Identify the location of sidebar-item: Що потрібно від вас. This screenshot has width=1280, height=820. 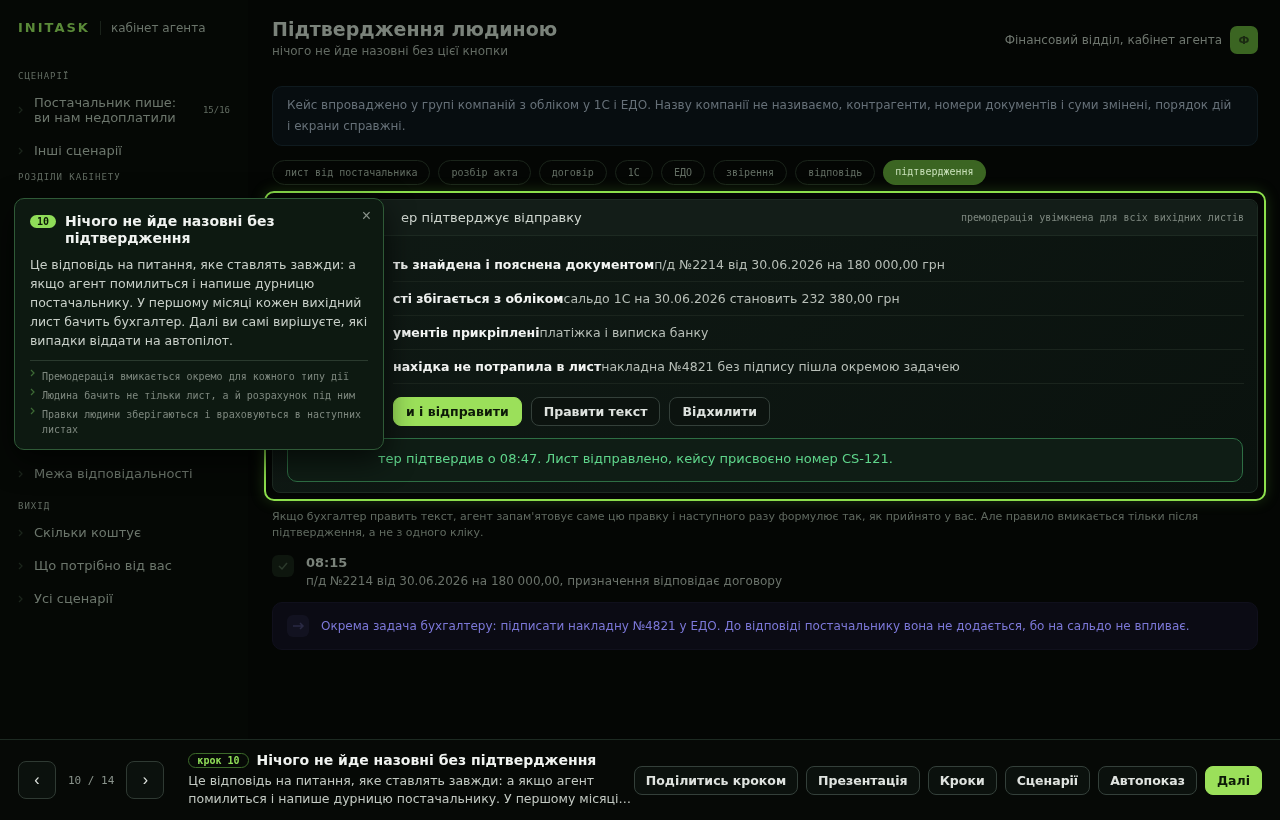
(124, 565).